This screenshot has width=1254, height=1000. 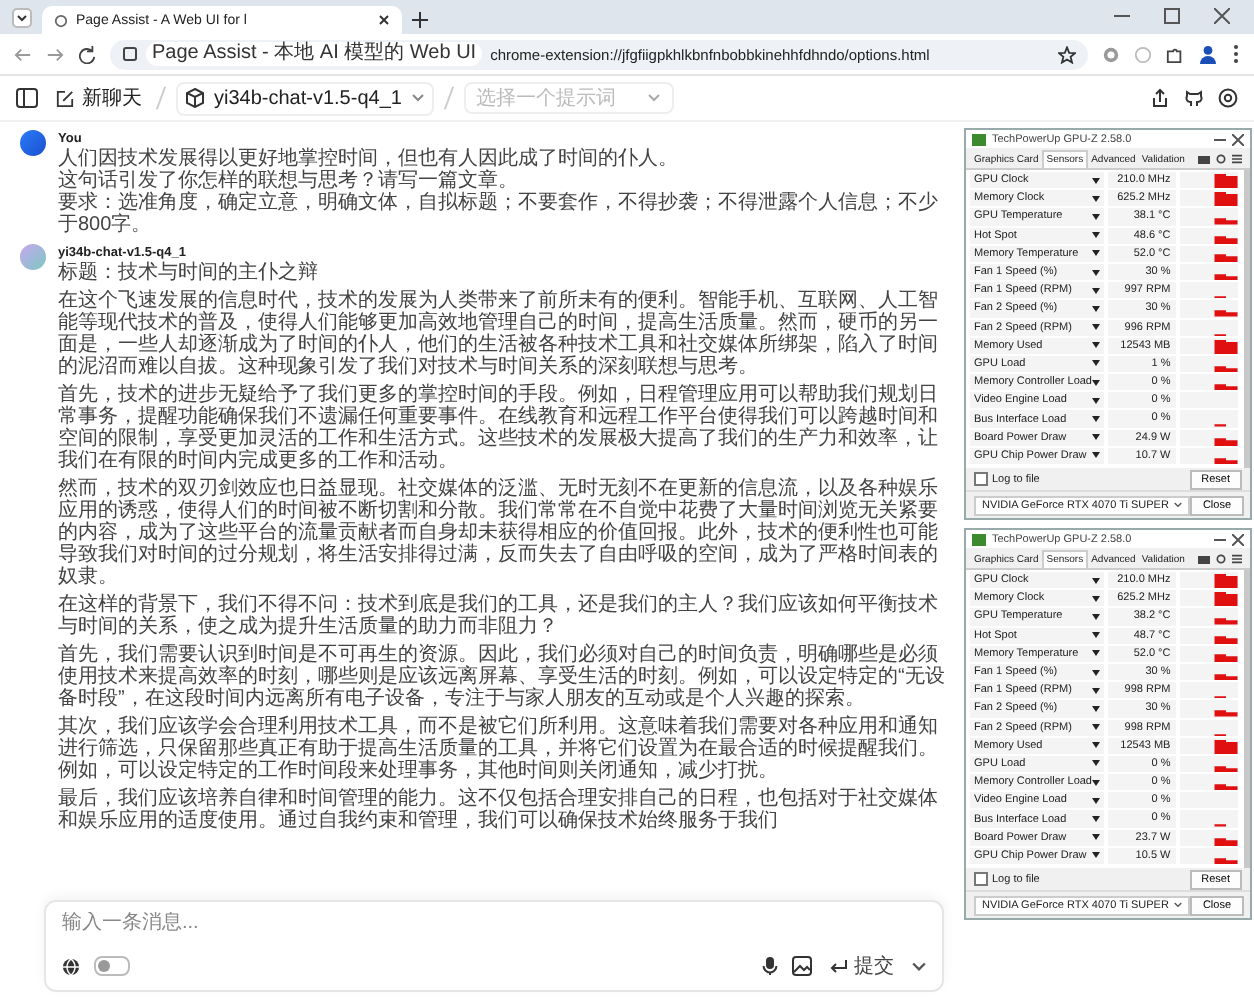 What do you see at coordinates (65, 98) in the screenshot?
I see `edit-icon` at bounding box center [65, 98].